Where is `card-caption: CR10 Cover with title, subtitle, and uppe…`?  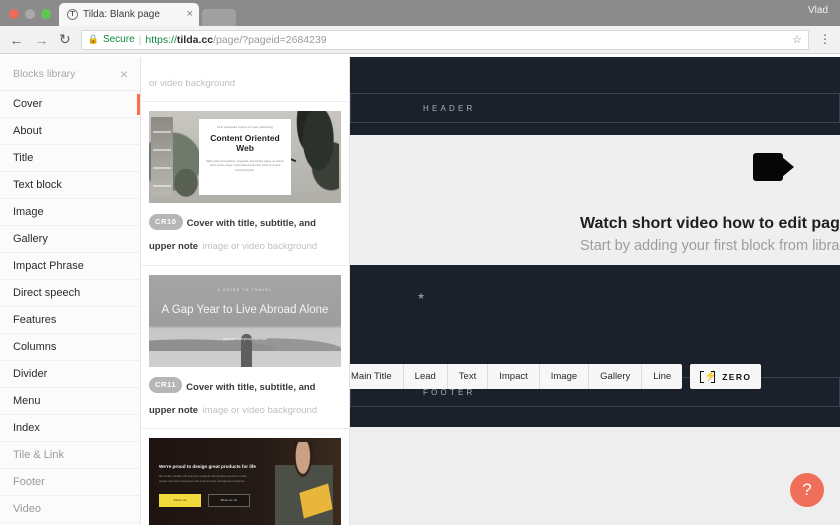 card-caption: CR10 Cover with title, subtitle, and uppe… is located at coordinates (245, 233).